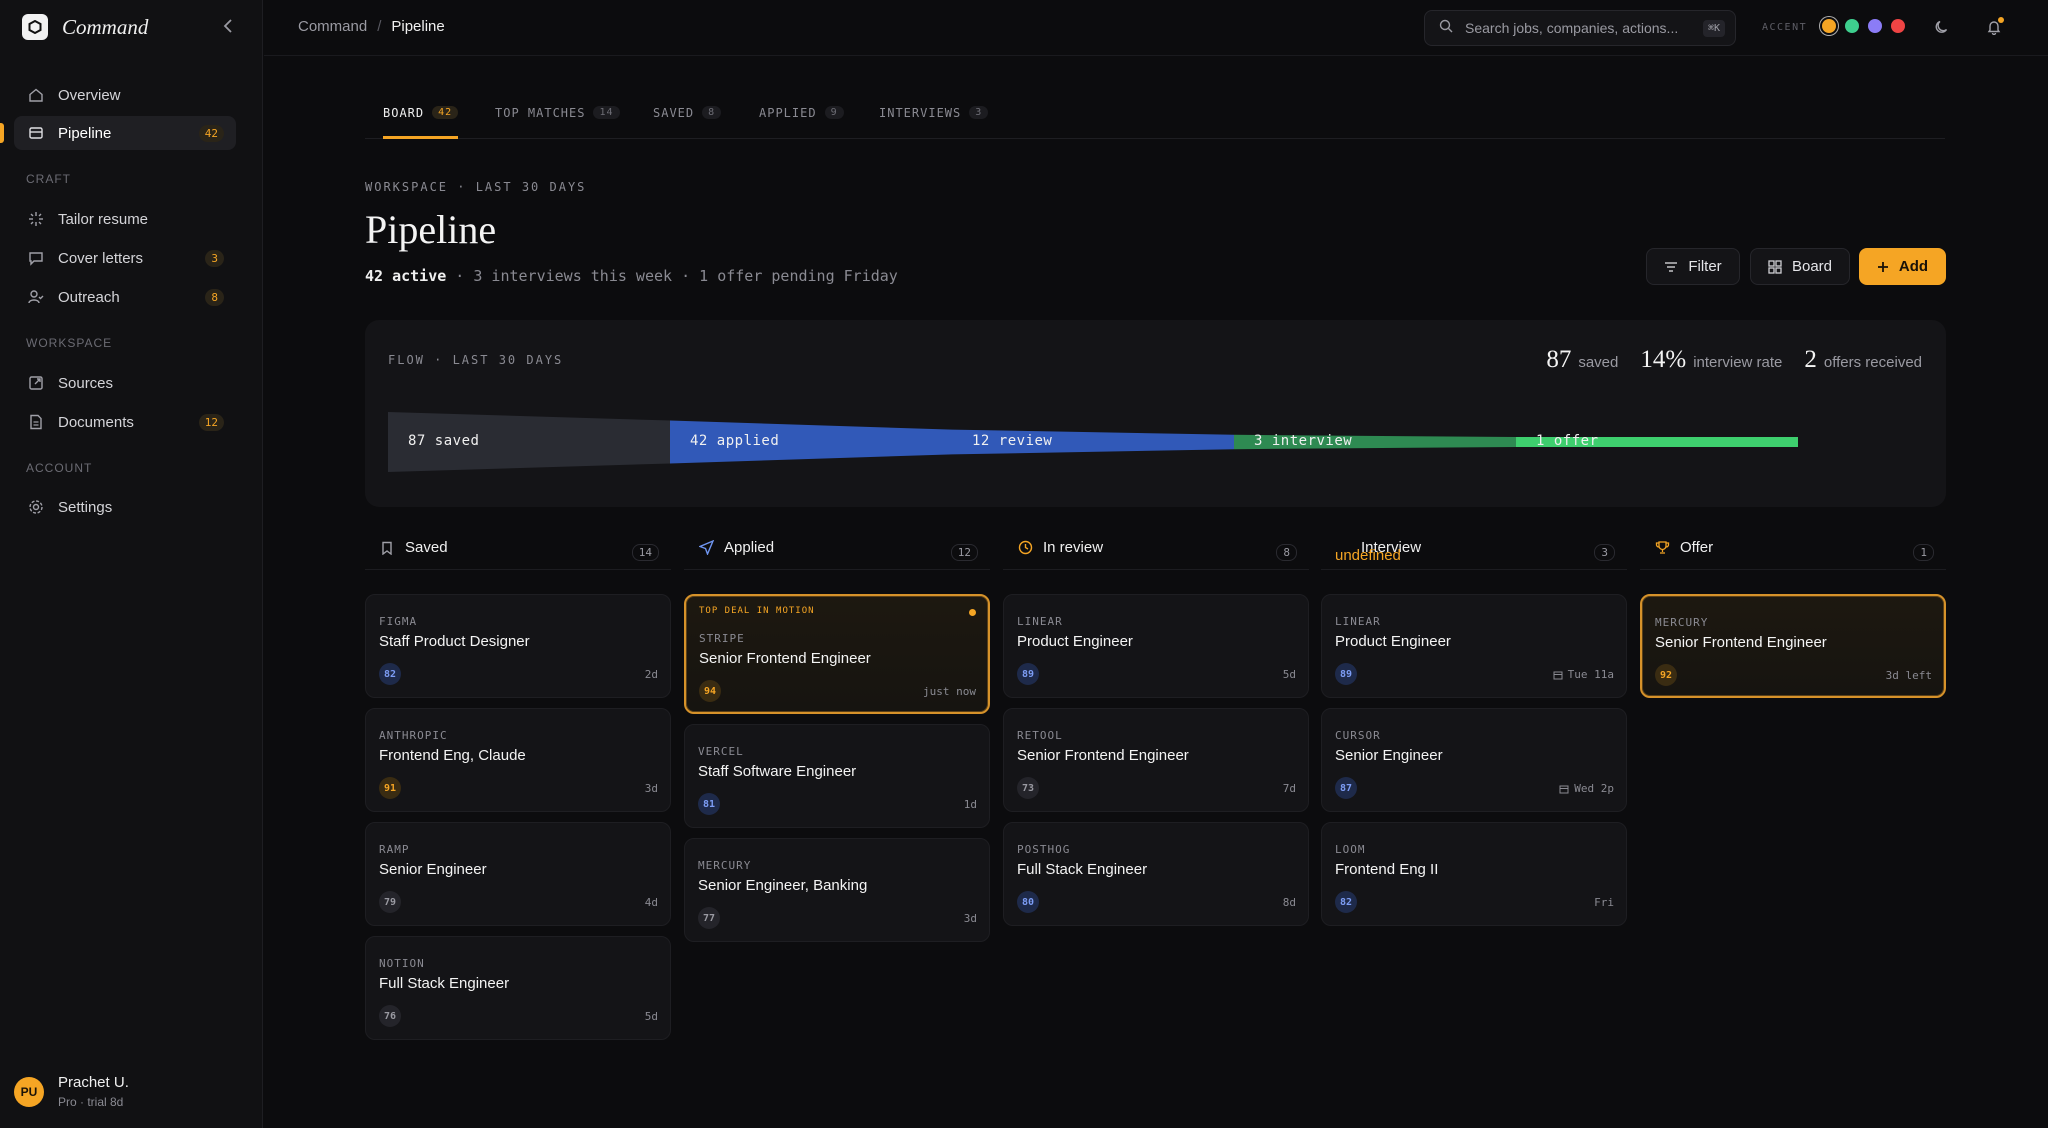  I want to click on collapse-sidebar-icon, so click(228, 26).